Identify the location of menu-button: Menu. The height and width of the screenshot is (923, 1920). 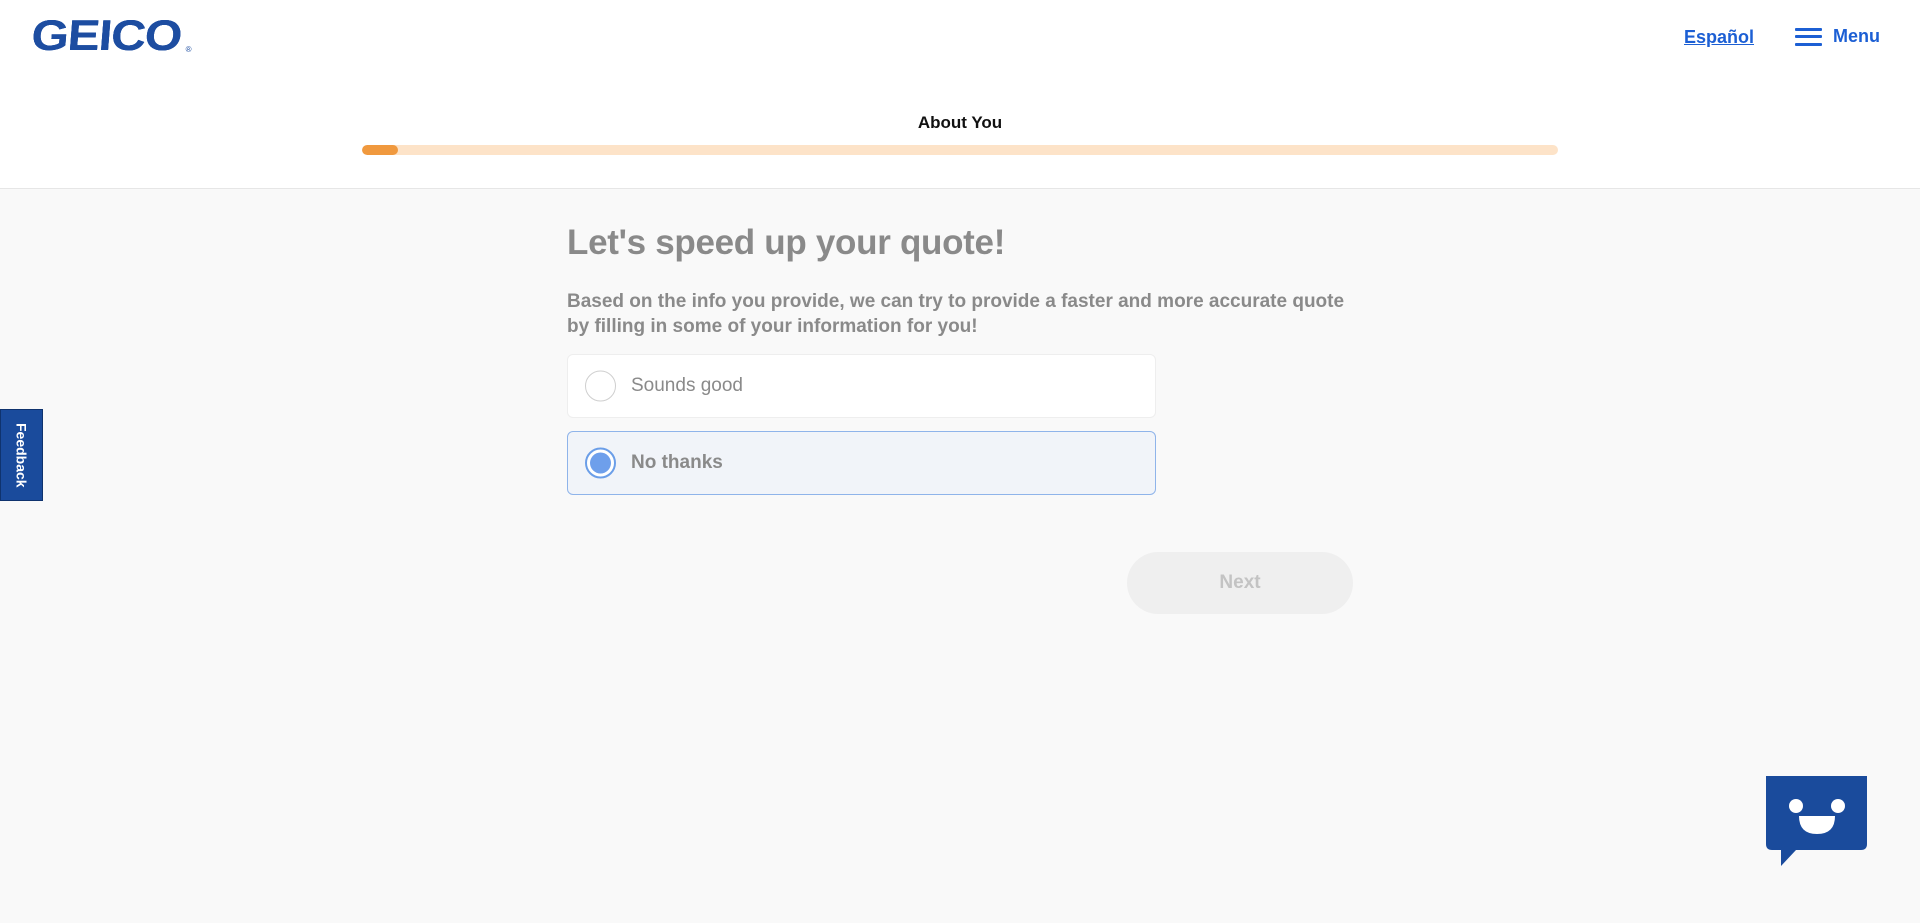
(1837, 36).